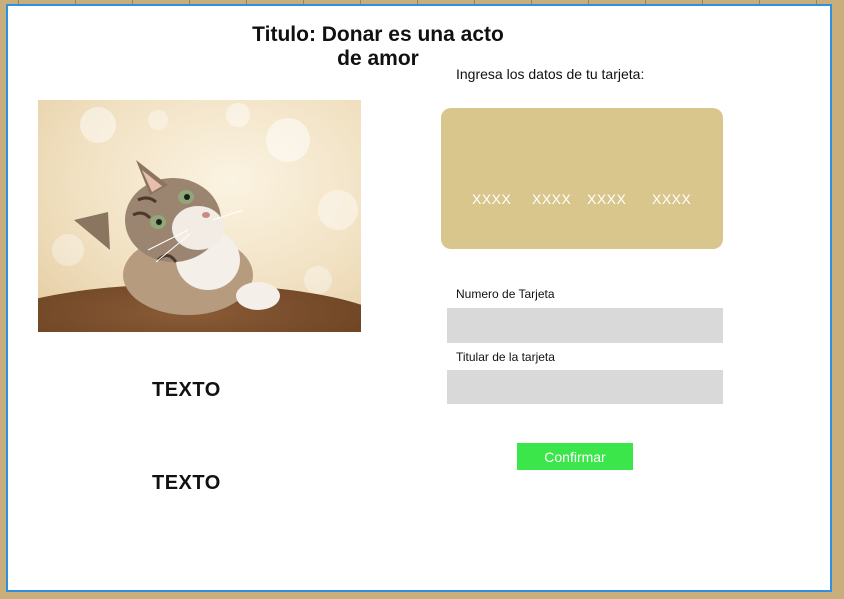 This screenshot has height=599, width=844. Describe the element at coordinates (505, 294) in the screenshot. I see `card-number-label: Numero de Tarjeta` at that location.